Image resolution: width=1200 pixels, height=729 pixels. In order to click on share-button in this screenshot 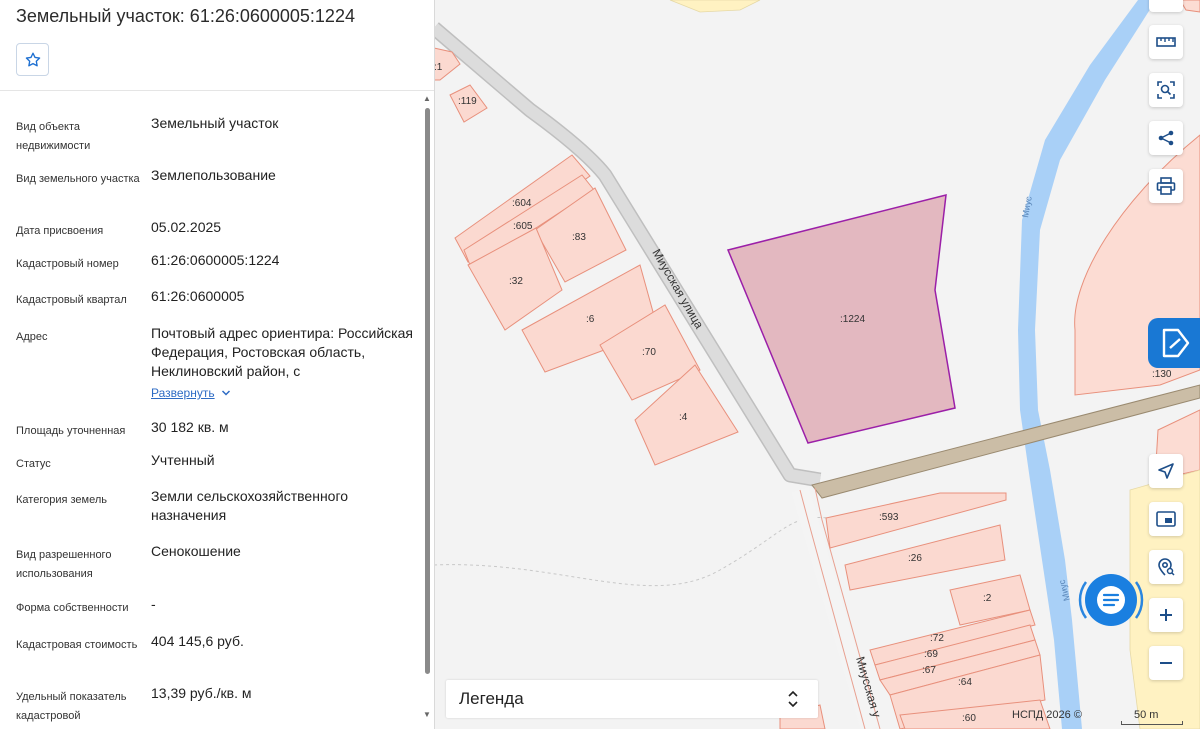, I will do `click(1166, 138)`.